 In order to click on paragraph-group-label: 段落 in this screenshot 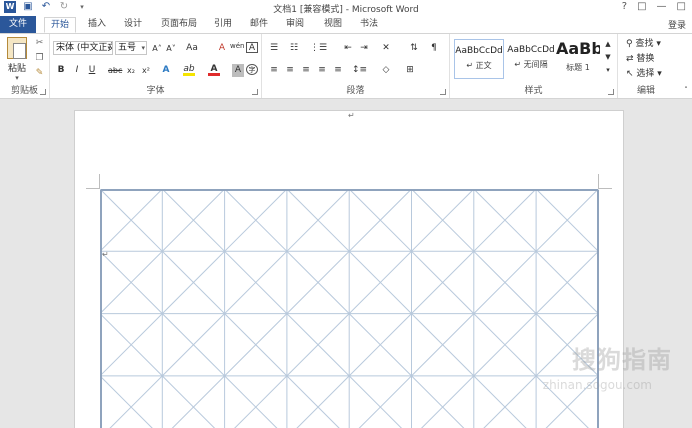, I will do `click(355, 91)`.